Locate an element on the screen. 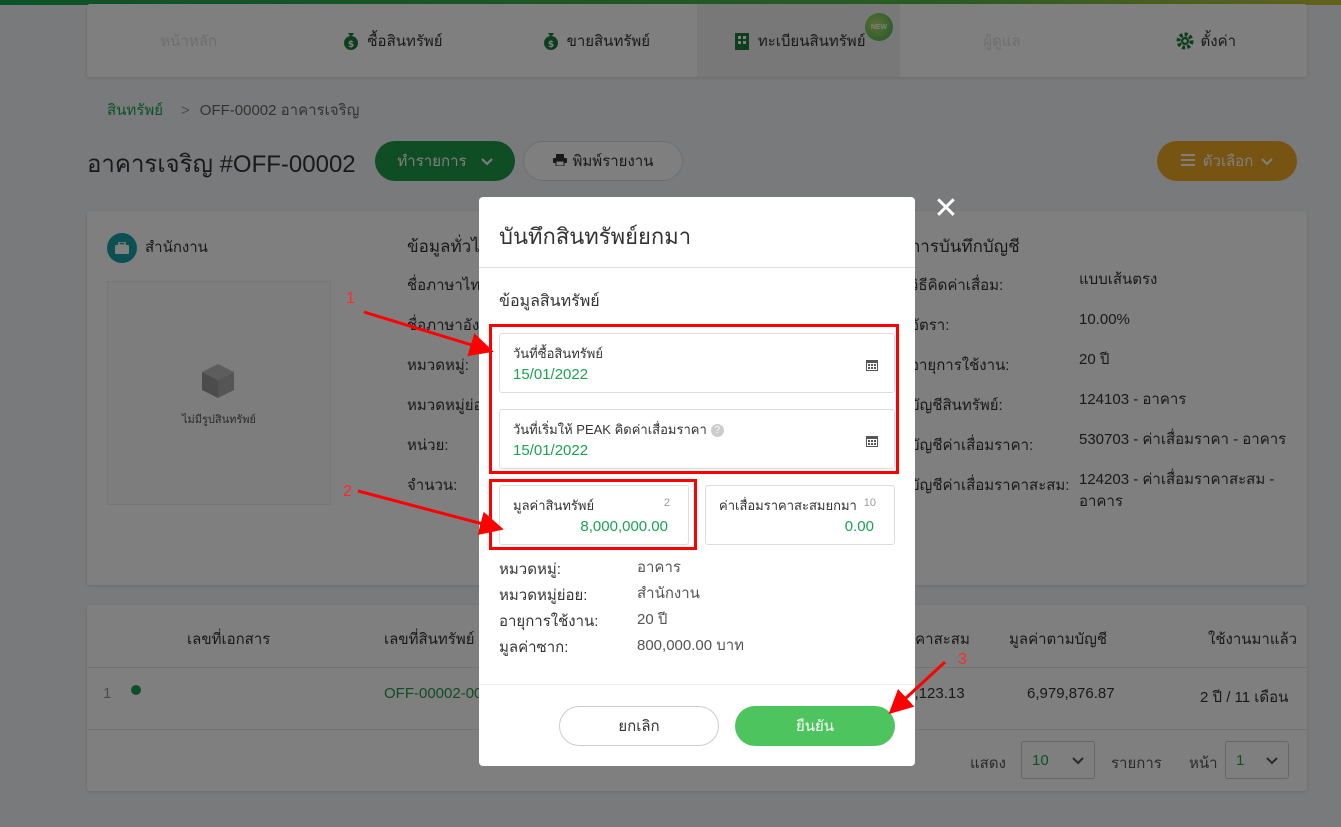  summary-value: สำนักงาน is located at coordinates (668, 593).